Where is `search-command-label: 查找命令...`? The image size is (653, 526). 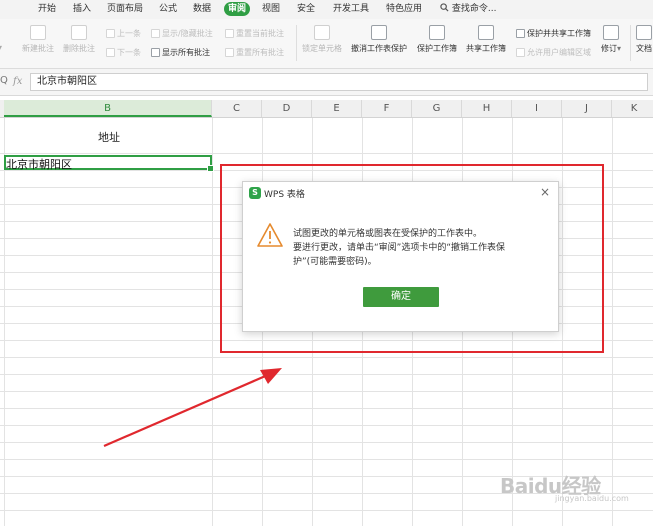 search-command-label: 查找命令... is located at coordinates (474, 9).